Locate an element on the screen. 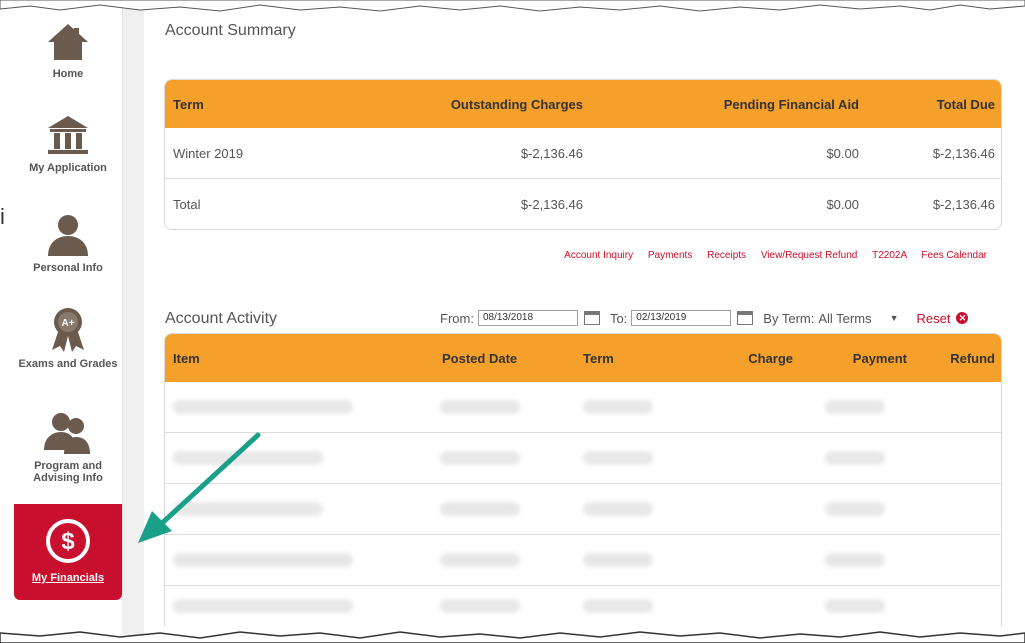 The image size is (1025, 643). link-payments: Payments is located at coordinates (670, 255).